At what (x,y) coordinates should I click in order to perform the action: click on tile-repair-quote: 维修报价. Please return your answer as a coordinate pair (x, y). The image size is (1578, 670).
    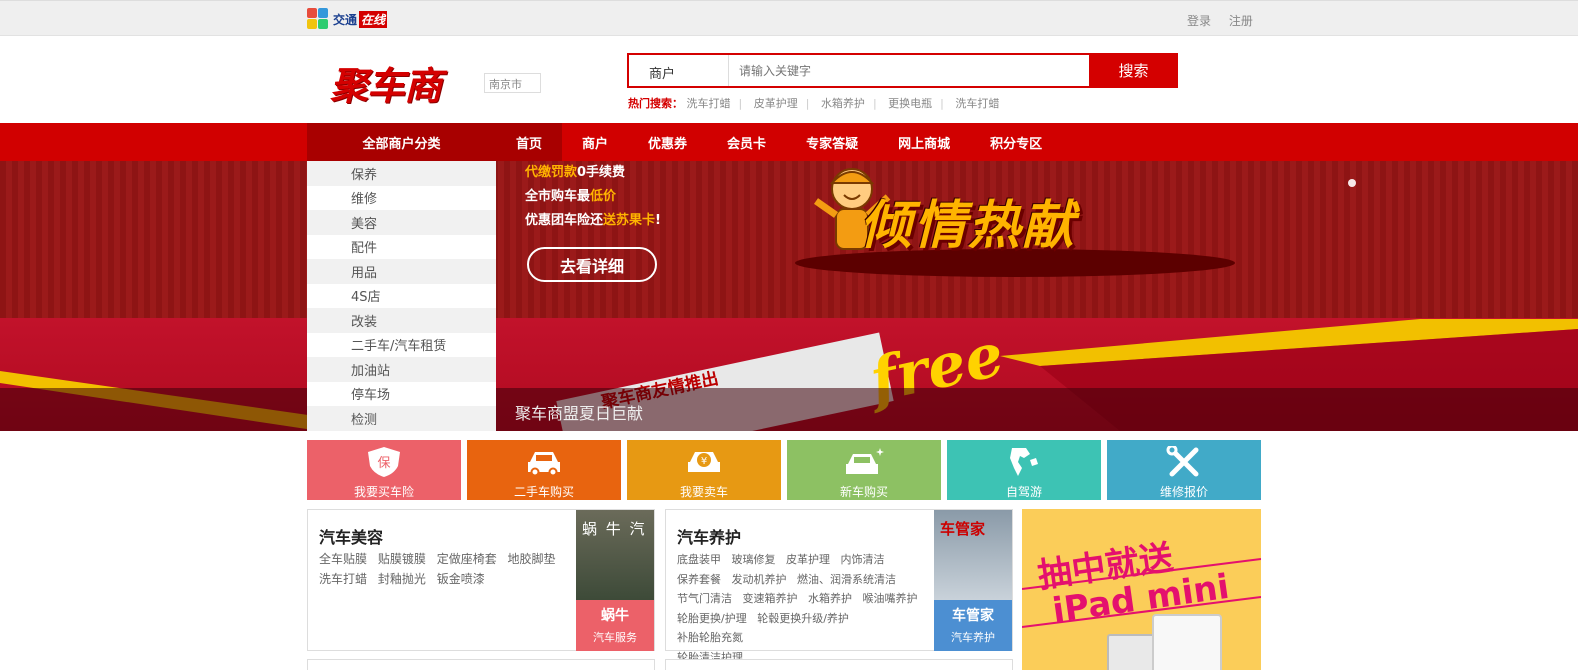
    Looking at the image, I should click on (1184, 470).